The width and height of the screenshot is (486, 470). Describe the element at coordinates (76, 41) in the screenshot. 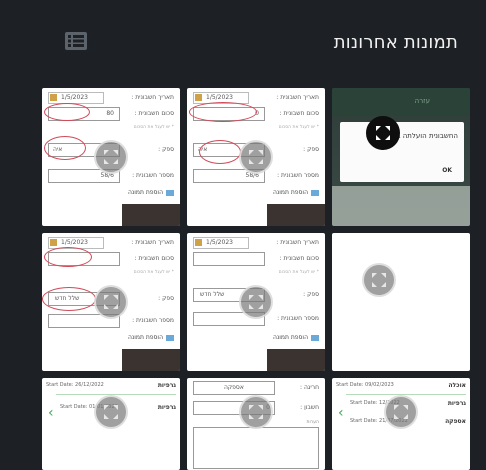

I see `list-icon` at that location.